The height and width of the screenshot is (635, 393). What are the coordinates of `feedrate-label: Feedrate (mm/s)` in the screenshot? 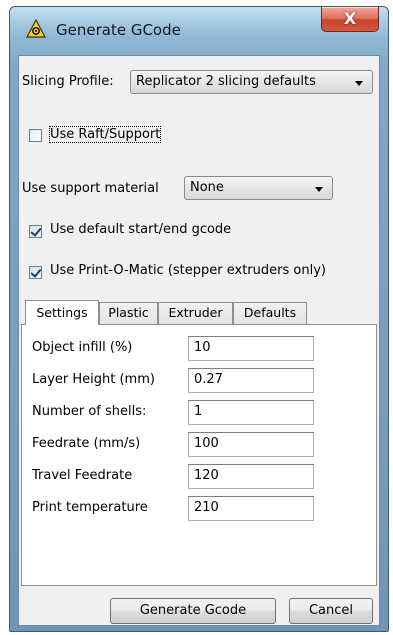 It's located at (86, 443).